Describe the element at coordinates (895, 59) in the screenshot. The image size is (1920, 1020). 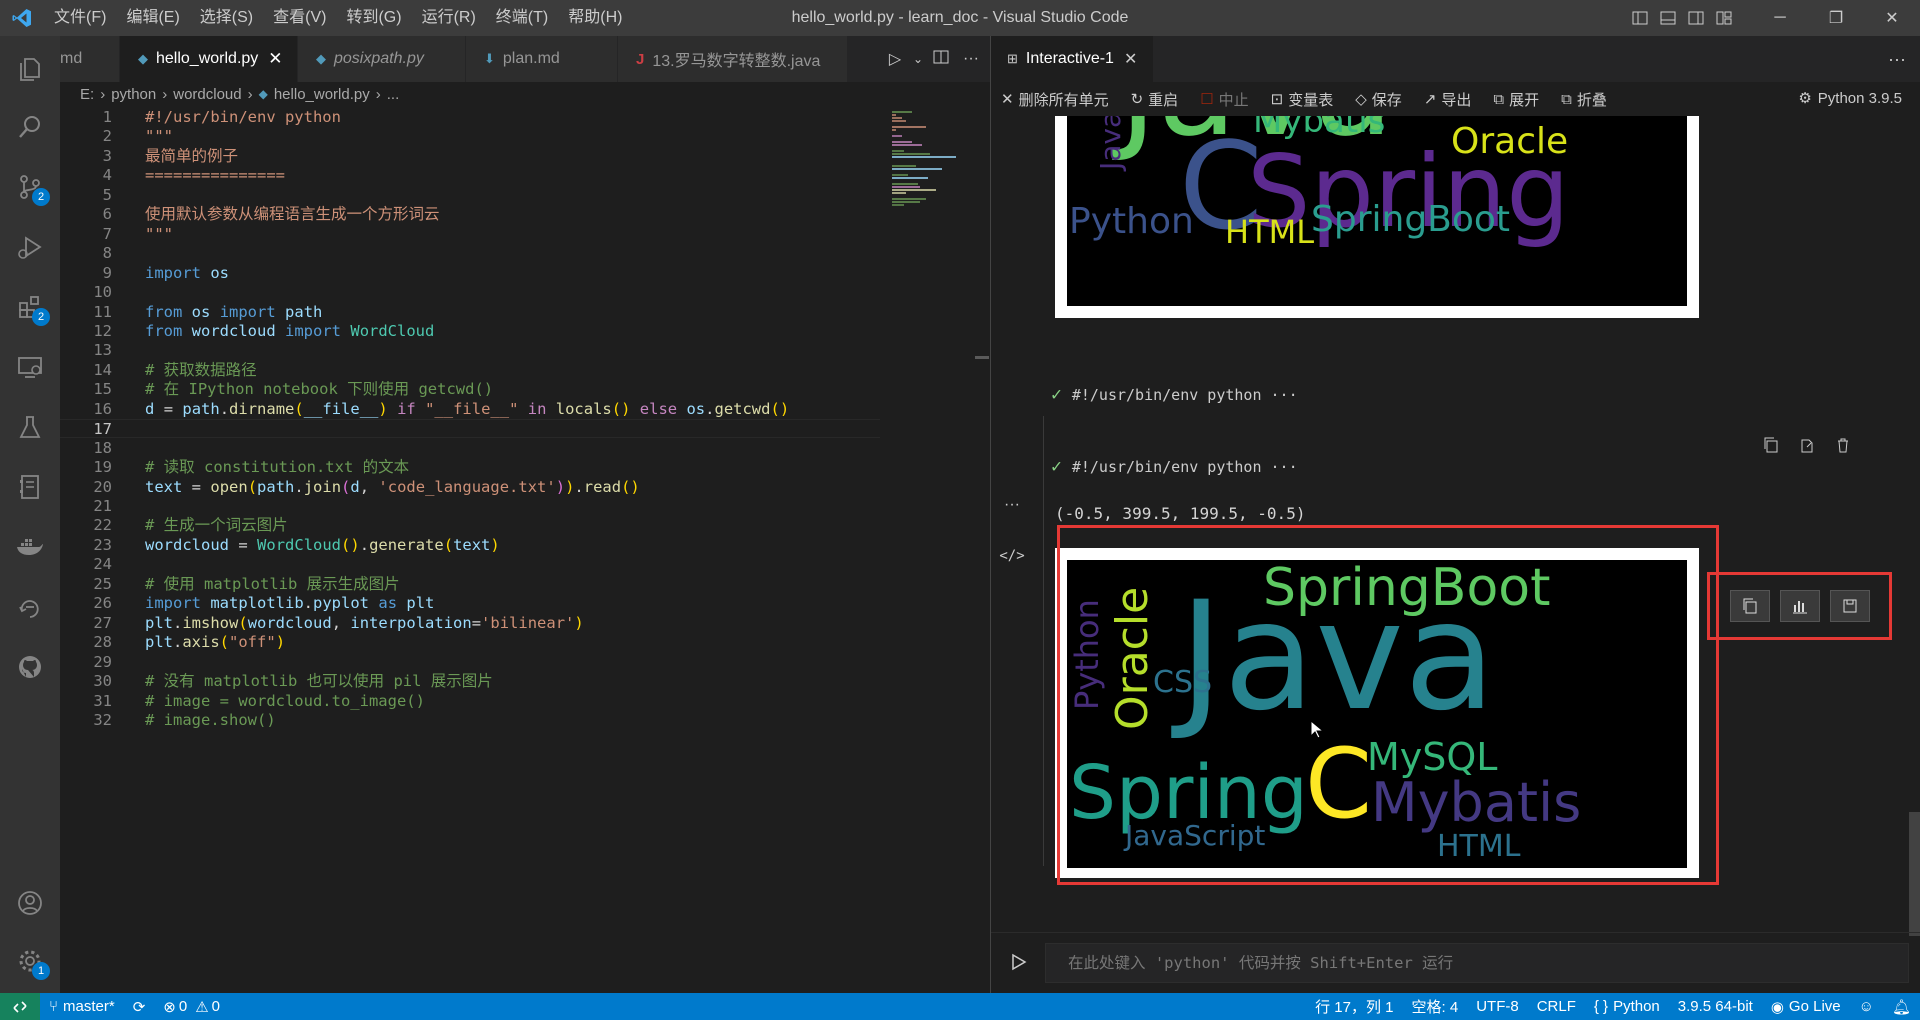
I see `run-python-file-icon: ▷` at that location.